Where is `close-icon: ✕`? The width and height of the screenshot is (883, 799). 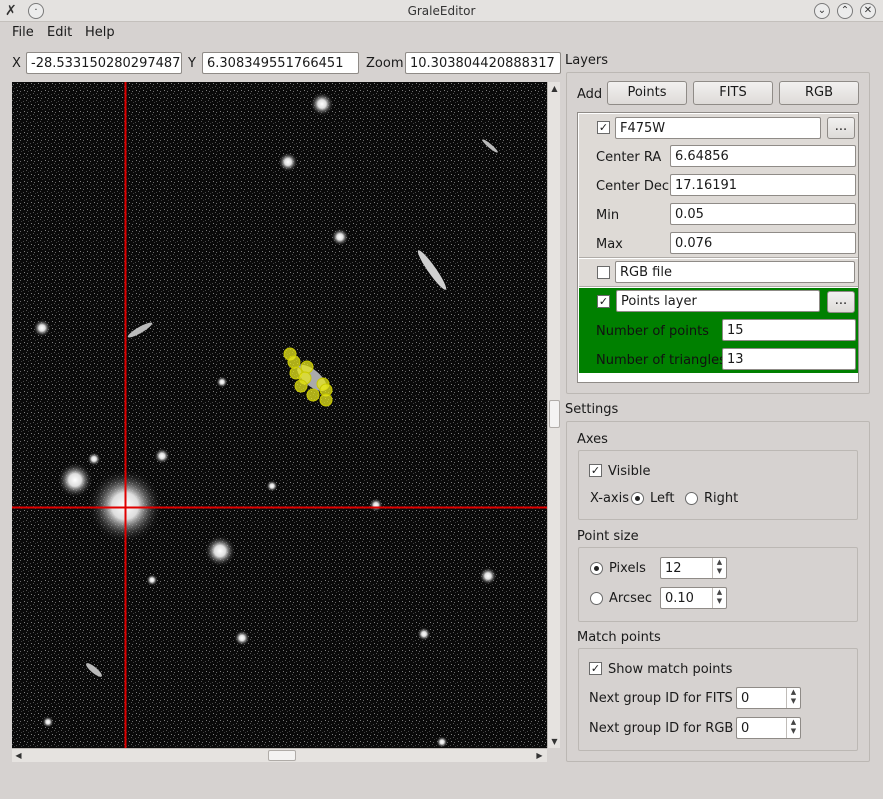
close-icon: ✕ is located at coordinates (868, 11).